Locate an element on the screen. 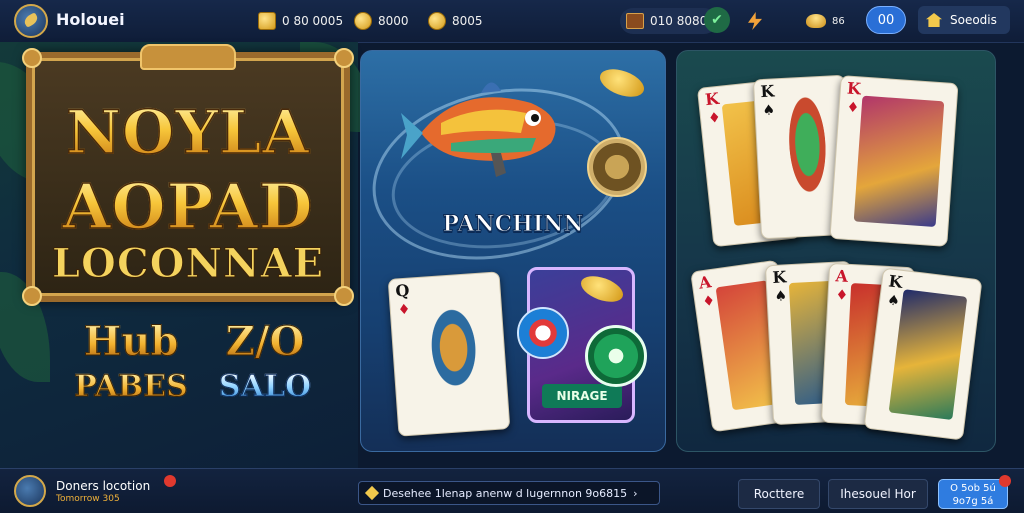 This screenshot has width=1024, height=513. avatar is located at coordinates (30, 491).